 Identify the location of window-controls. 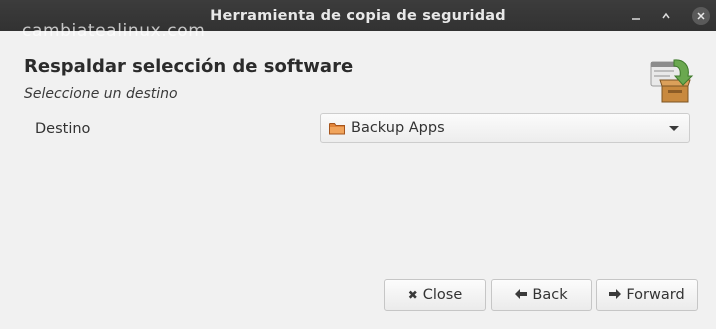
(665, 15).